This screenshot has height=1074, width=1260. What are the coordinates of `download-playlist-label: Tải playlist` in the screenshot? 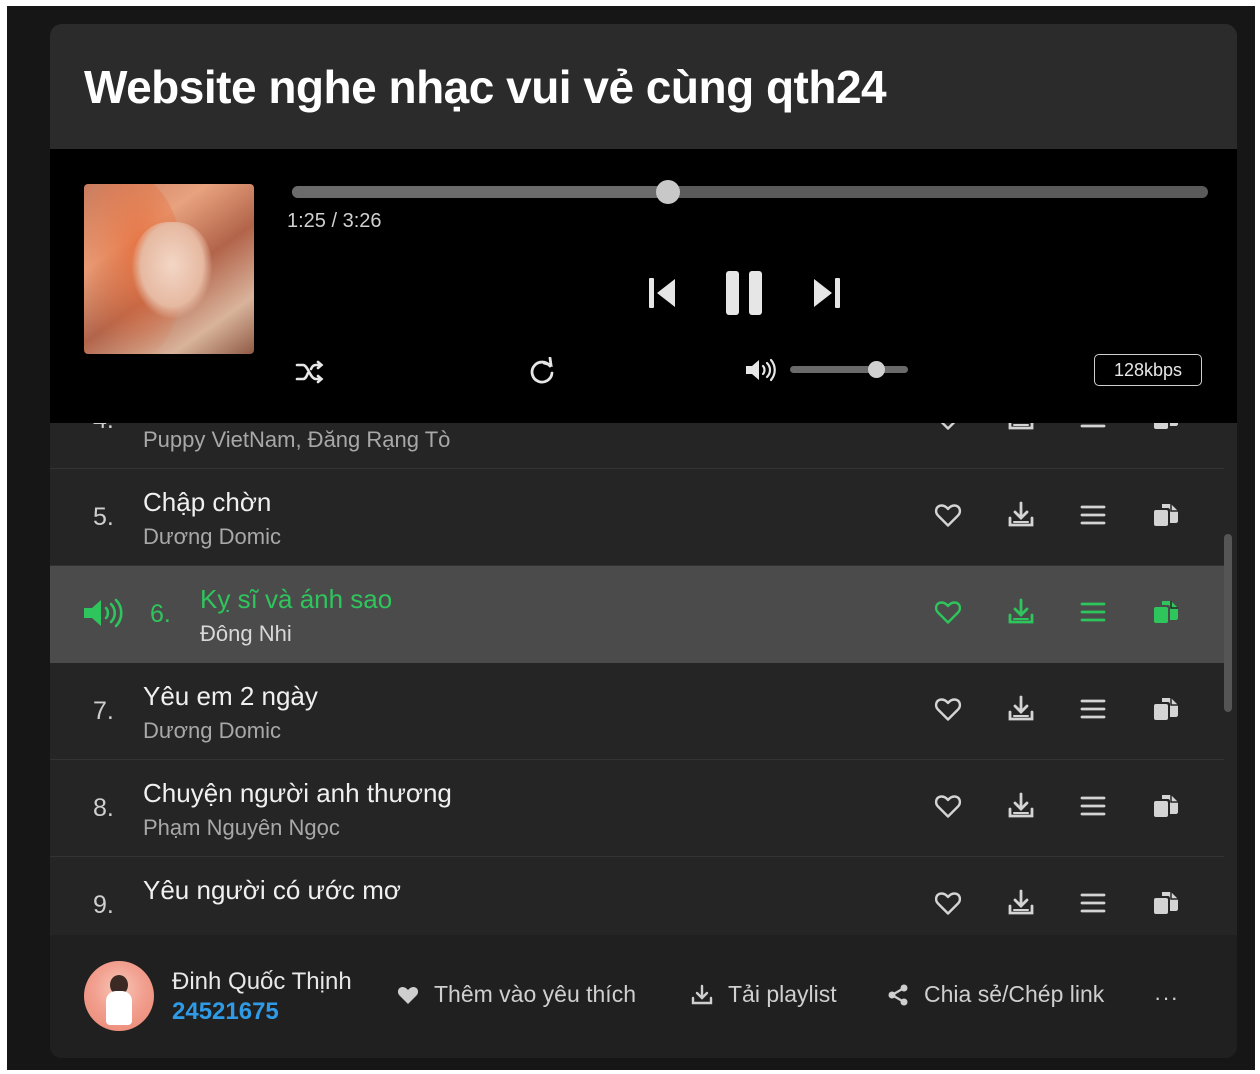 It's located at (782, 994).